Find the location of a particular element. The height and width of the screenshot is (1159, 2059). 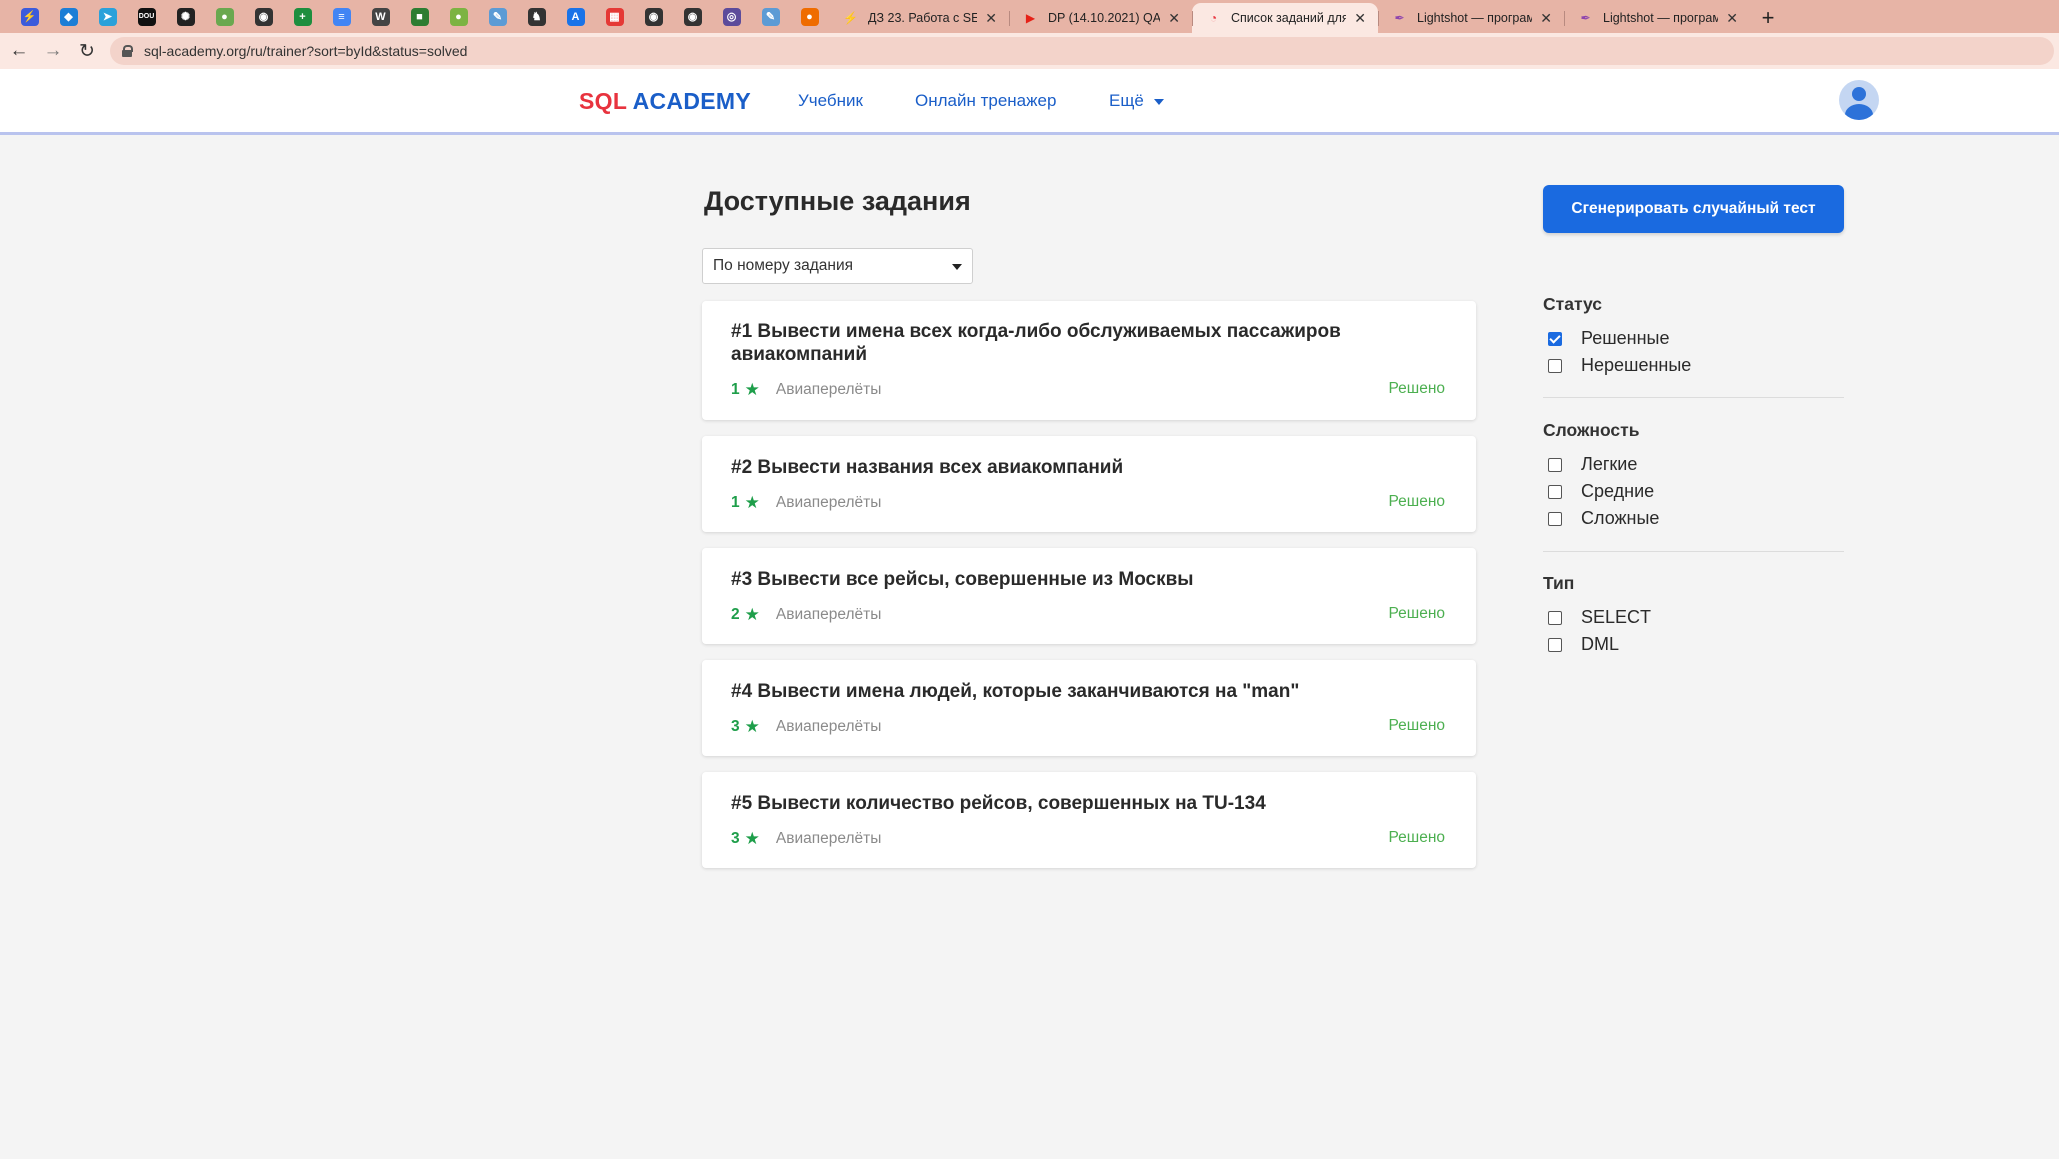

sql-academy-icon: ◔ is located at coordinates (1213, 18).